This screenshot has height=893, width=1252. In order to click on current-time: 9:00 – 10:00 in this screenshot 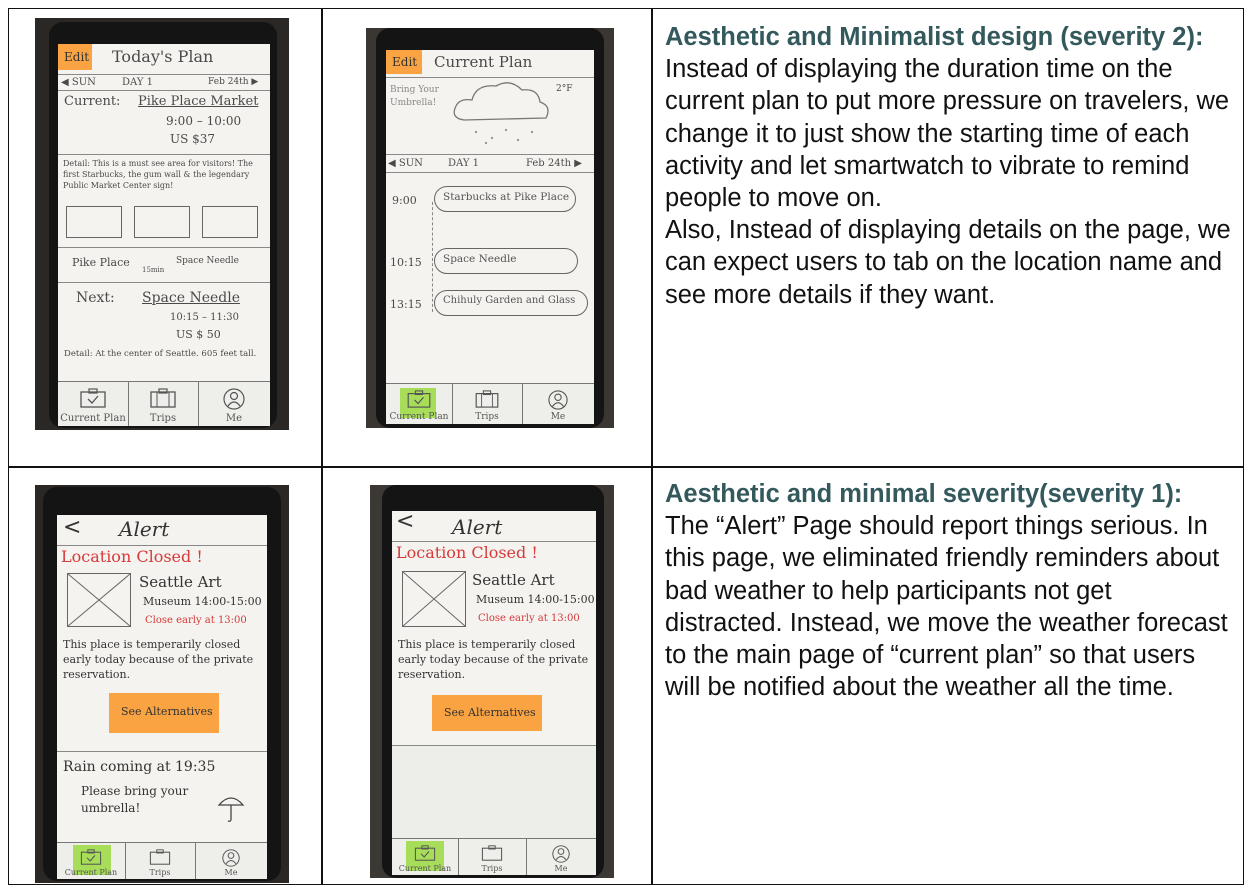, I will do `click(204, 121)`.